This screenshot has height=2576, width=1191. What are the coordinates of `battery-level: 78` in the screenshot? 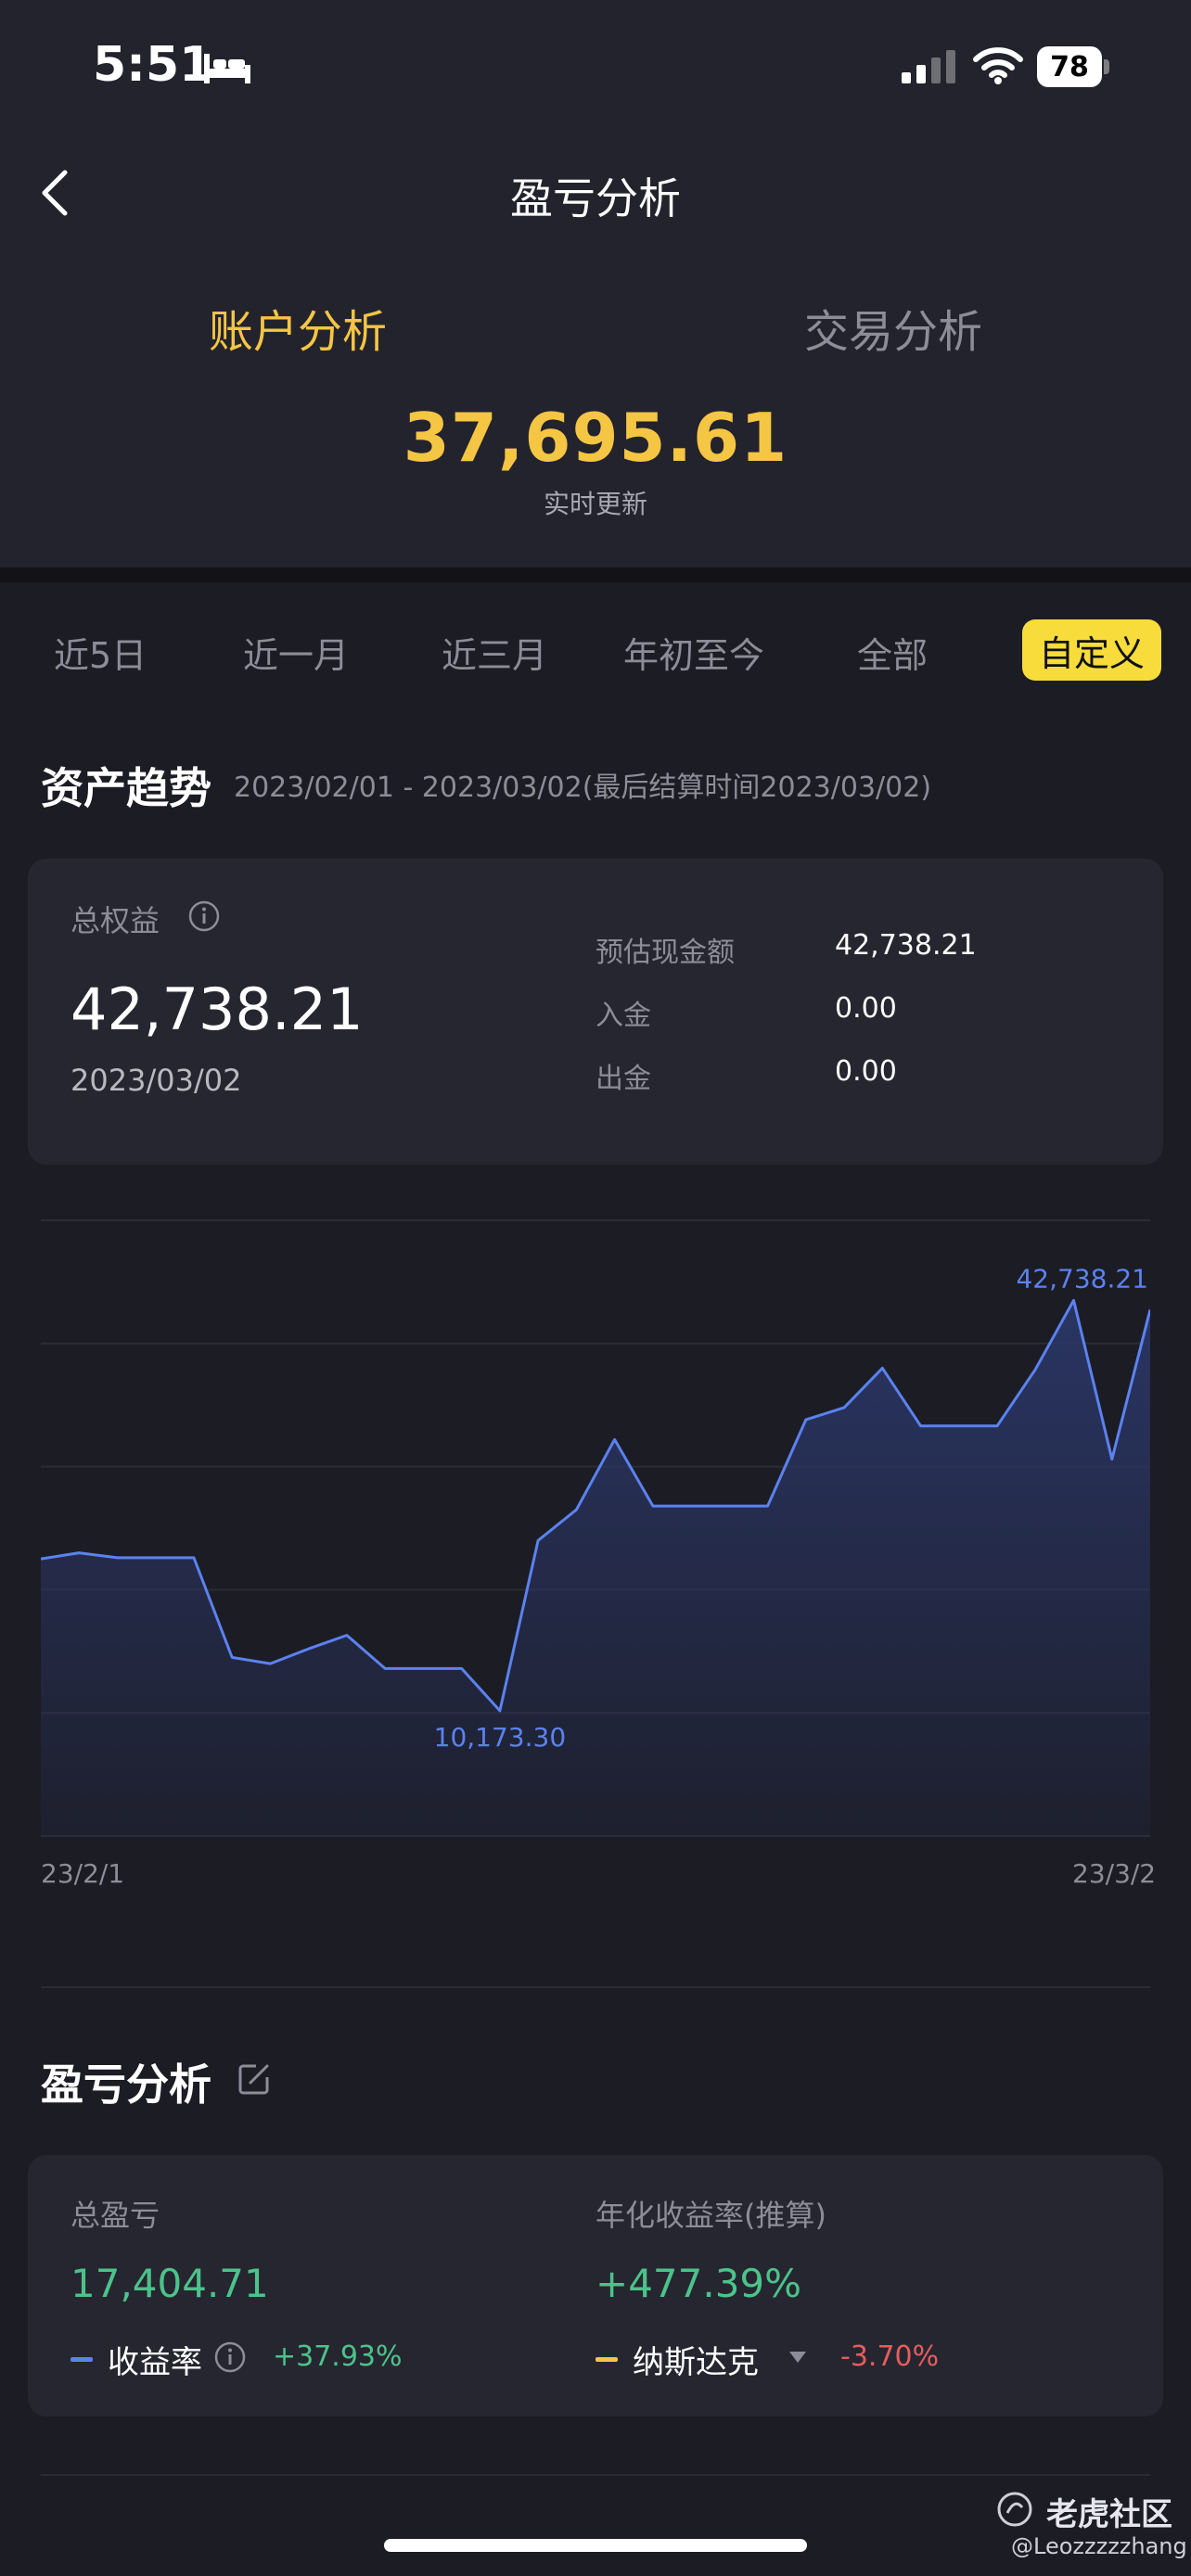 It's located at (1069, 66).